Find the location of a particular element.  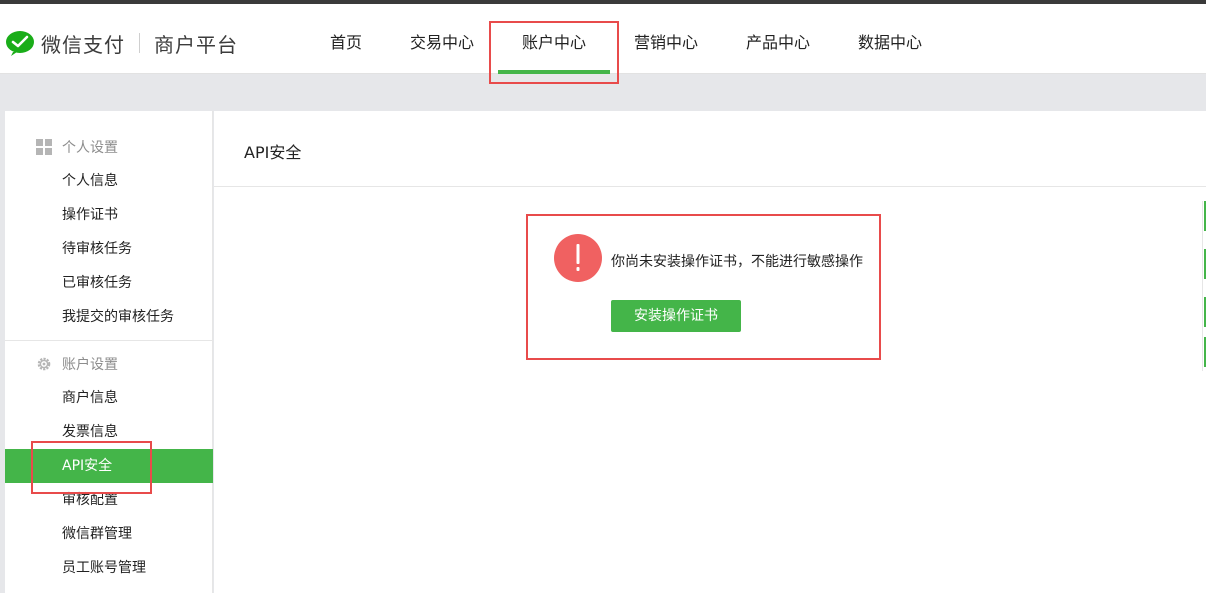

nav-data: 数据中心 is located at coordinates (890, 39).